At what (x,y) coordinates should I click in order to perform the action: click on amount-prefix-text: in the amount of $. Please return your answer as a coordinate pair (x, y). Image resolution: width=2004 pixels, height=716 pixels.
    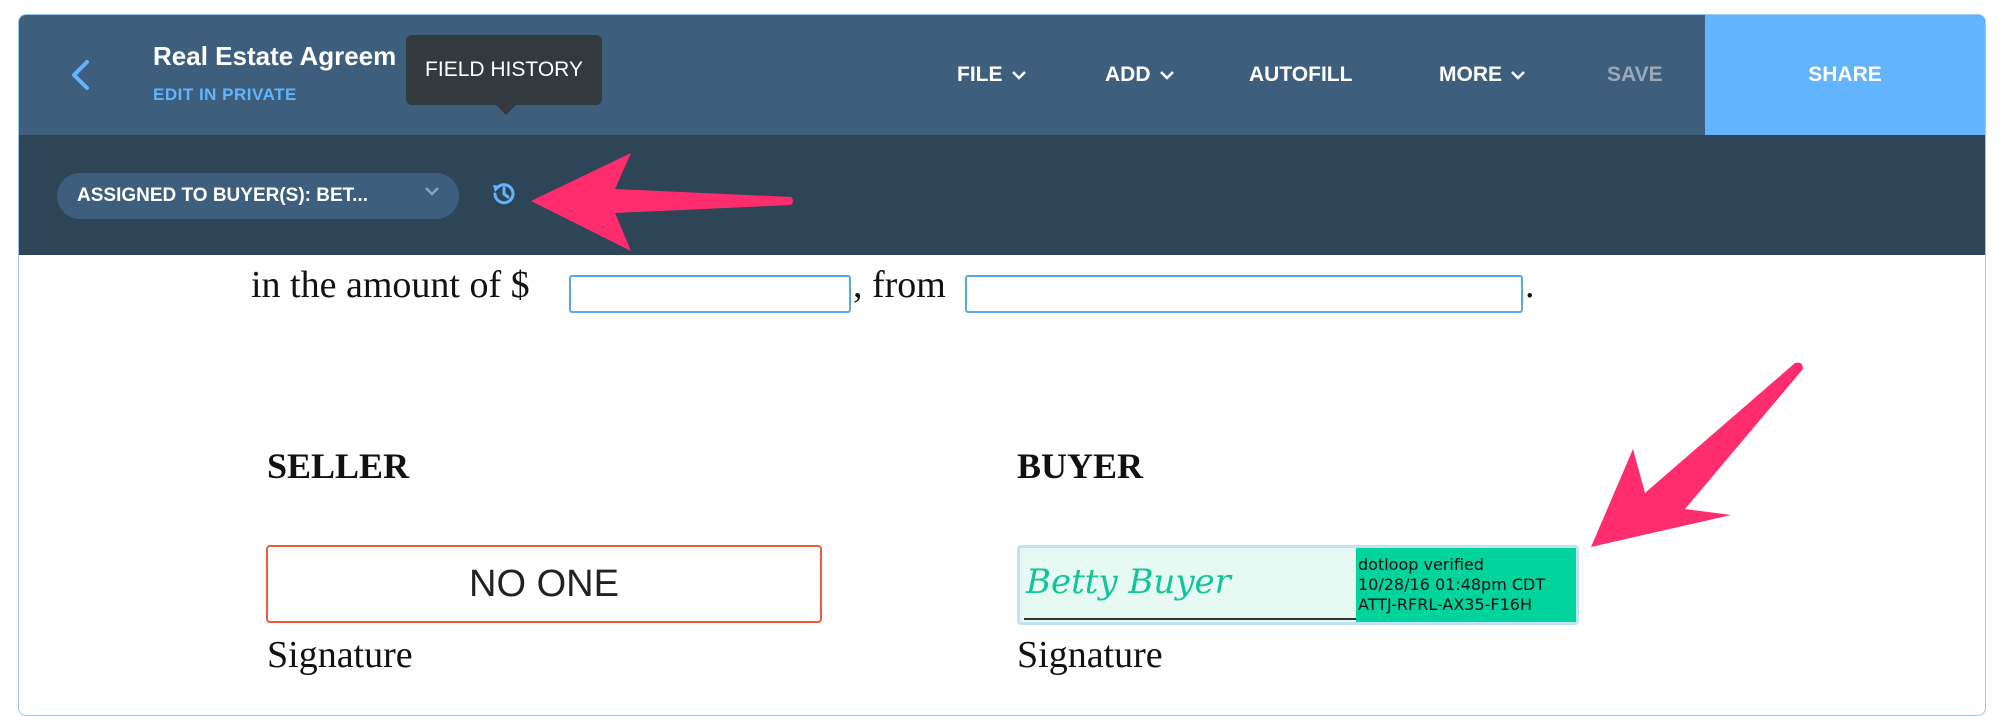
    Looking at the image, I should click on (390, 285).